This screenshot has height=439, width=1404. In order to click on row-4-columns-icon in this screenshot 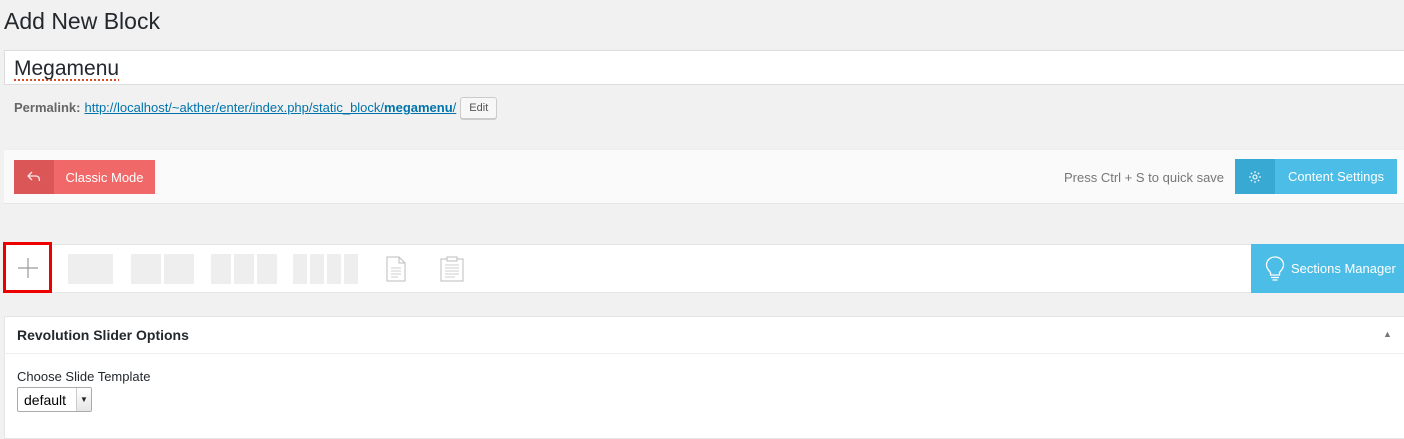, I will do `click(325, 269)`.